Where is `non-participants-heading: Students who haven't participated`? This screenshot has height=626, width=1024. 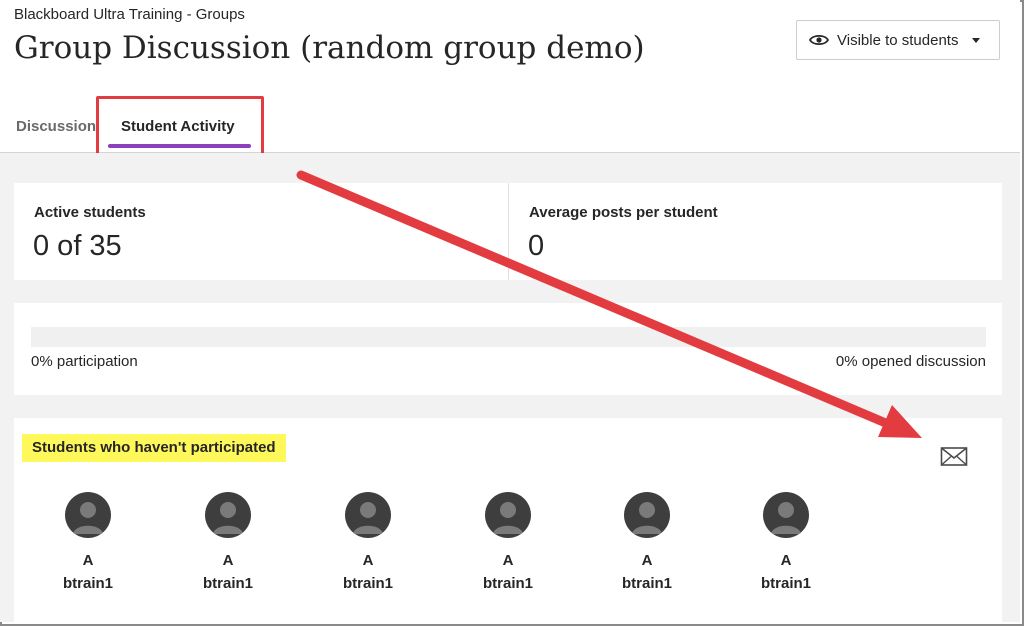
non-participants-heading: Students who haven't participated is located at coordinates (154, 448).